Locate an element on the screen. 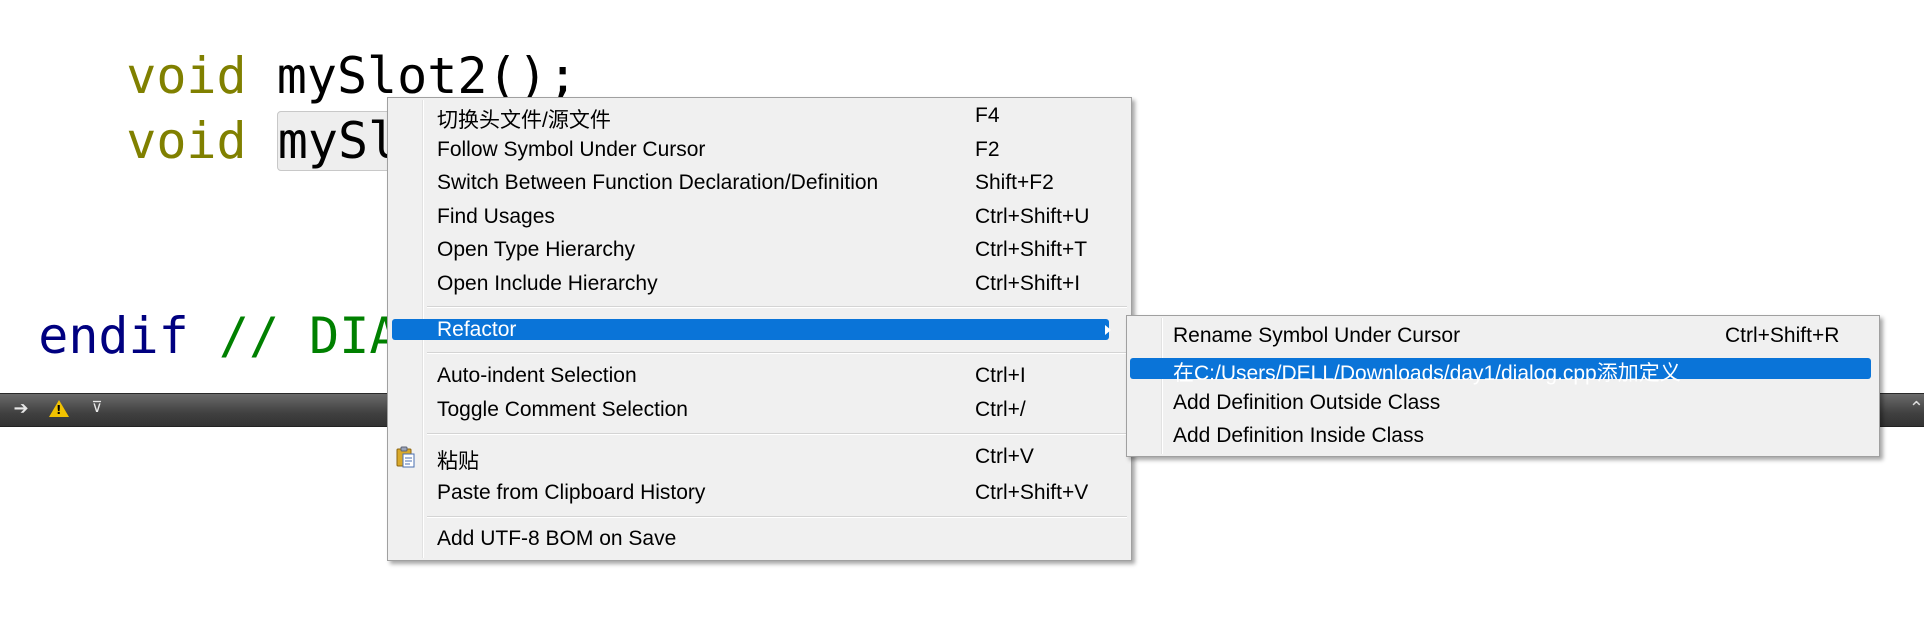  menu-item-rename-symbol: Rename Symbol Under Cursor Ctrl+Shift+R is located at coordinates (1503, 336).